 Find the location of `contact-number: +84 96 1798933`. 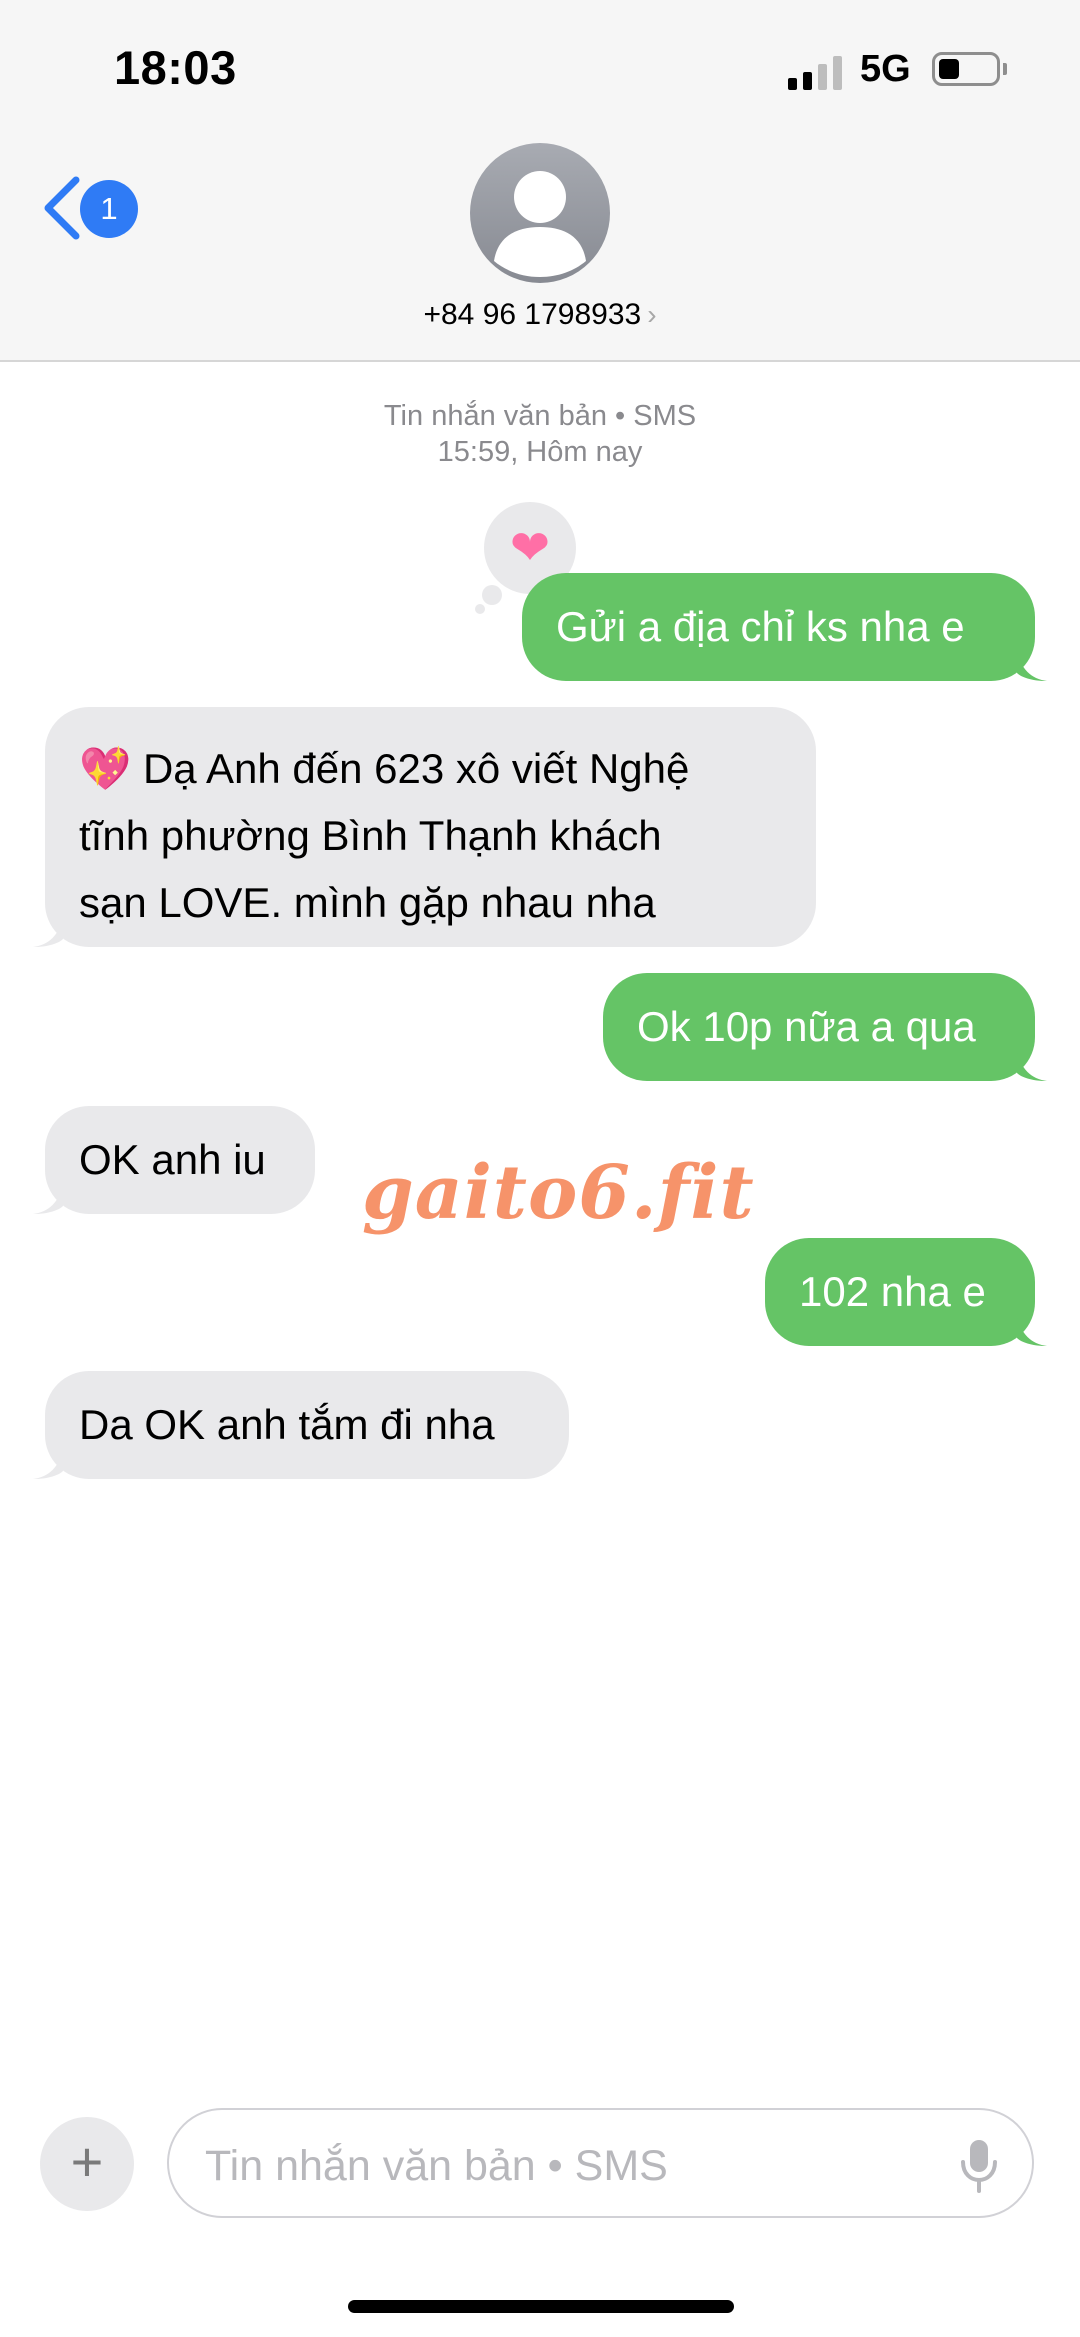

contact-number: +84 96 1798933 is located at coordinates (532, 314).